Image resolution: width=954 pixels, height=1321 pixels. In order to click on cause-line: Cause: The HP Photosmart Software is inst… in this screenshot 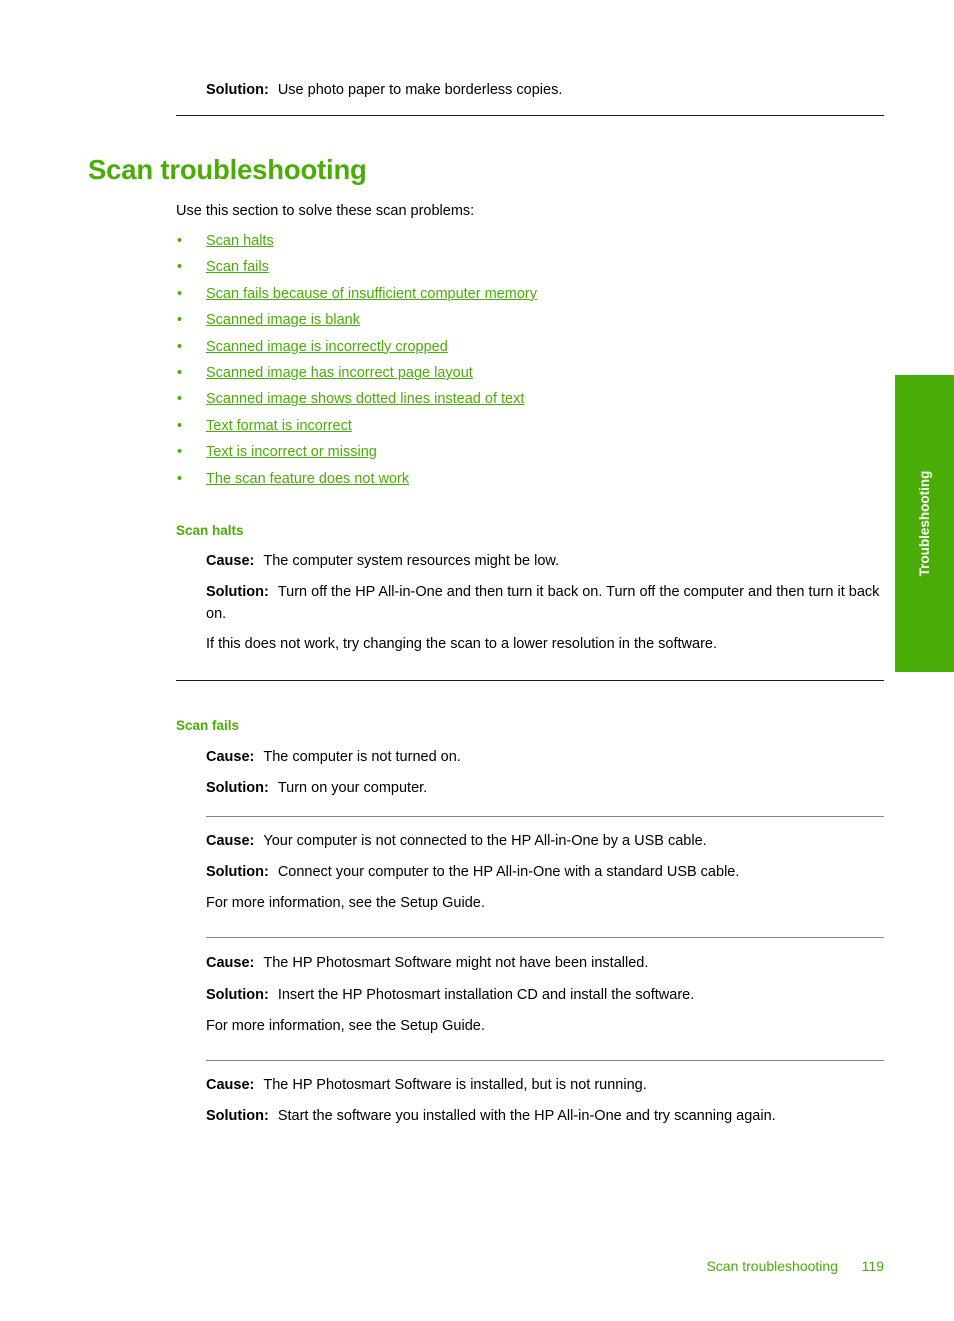, I will do `click(545, 1086)`.